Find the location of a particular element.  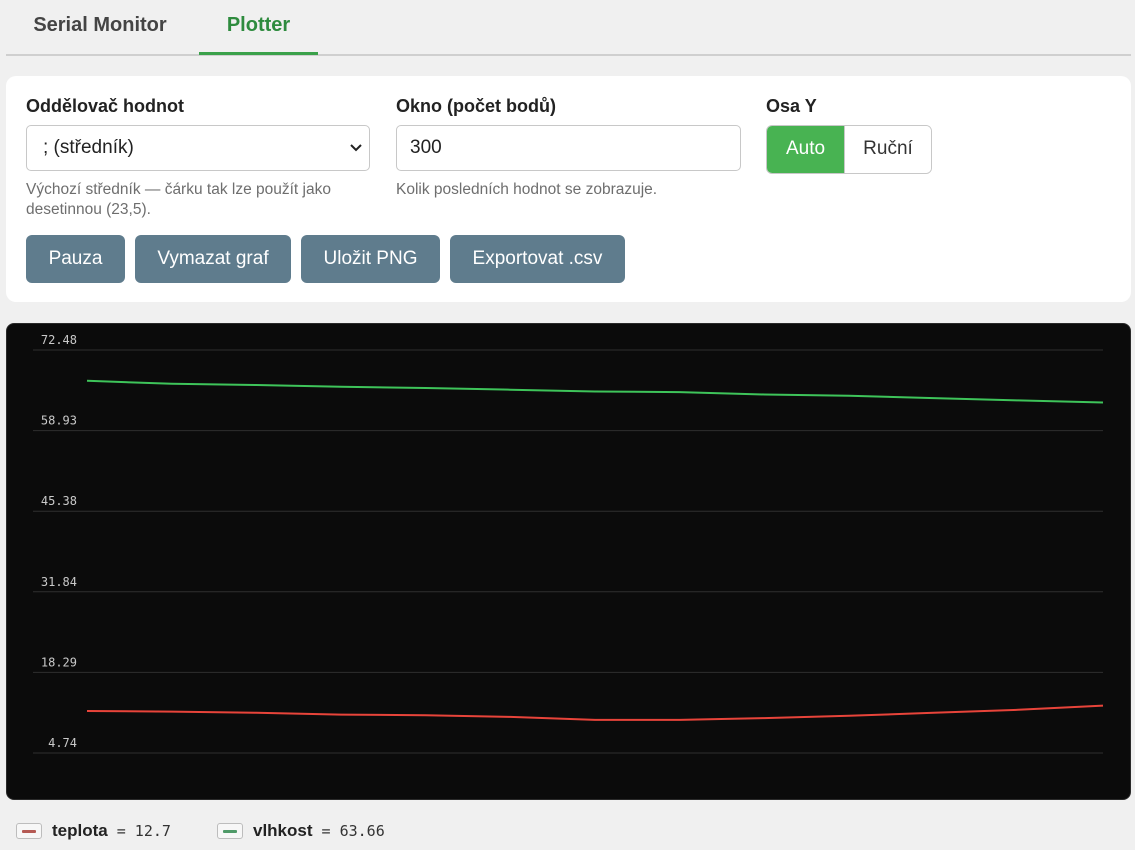

legend-value: = 63.66 is located at coordinates (353, 831).